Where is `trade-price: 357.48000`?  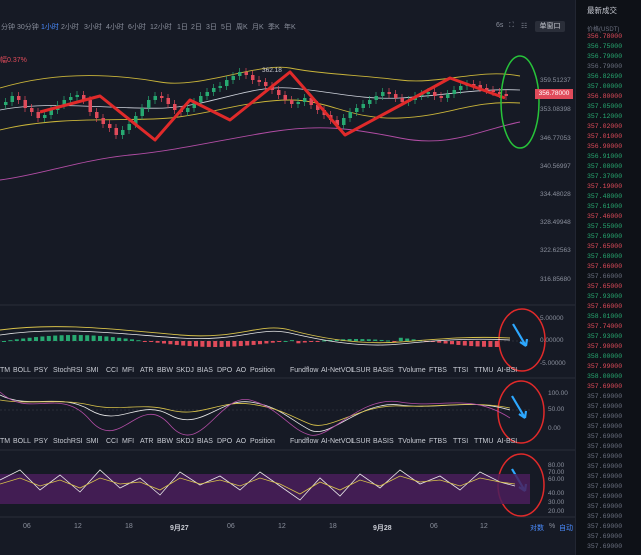 trade-price: 357.48000 is located at coordinates (605, 196).